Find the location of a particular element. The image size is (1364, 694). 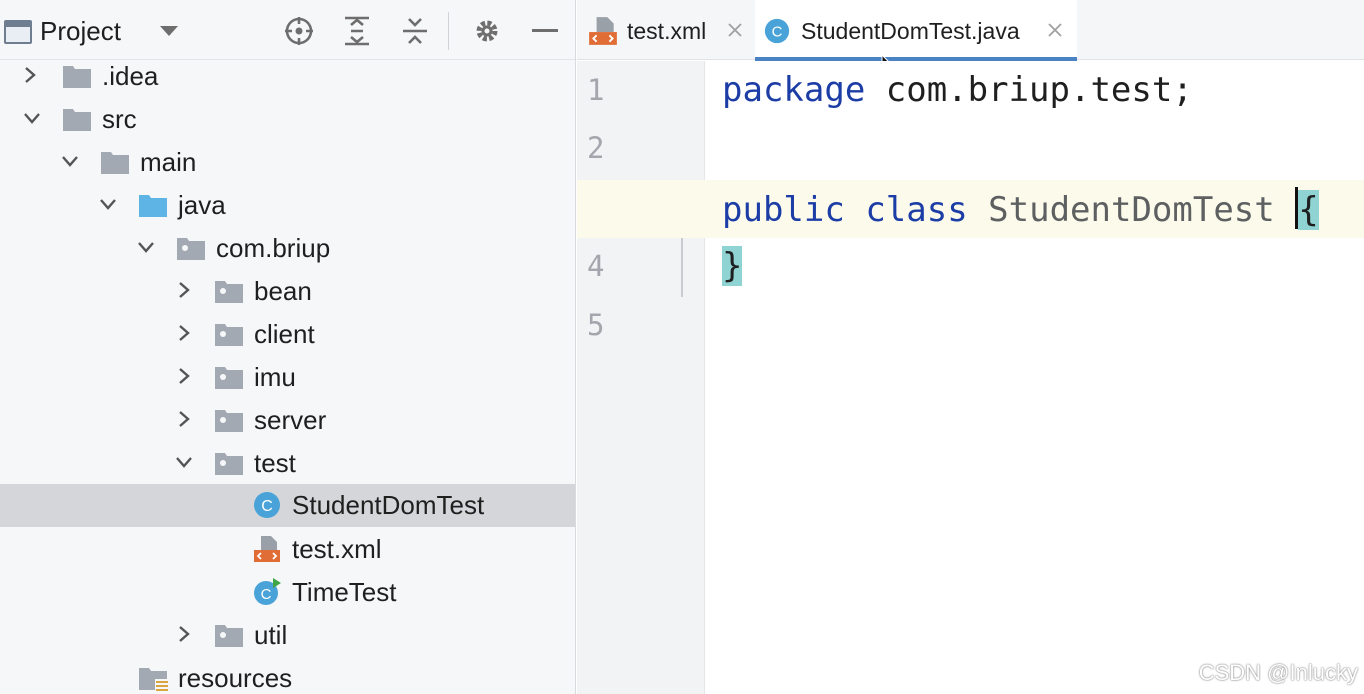

watermark: CSDN @Inlucky is located at coordinates (1278, 672).